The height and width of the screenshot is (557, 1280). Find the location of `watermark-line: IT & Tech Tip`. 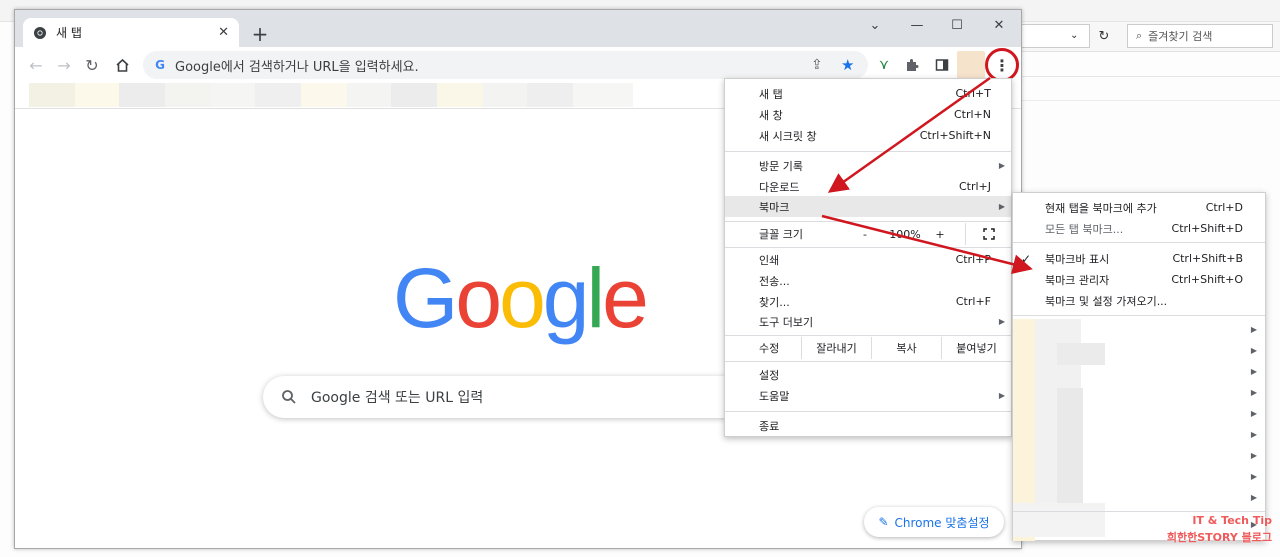

watermark-line: IT & Tech Tip is located at coordinates (1232, 520).